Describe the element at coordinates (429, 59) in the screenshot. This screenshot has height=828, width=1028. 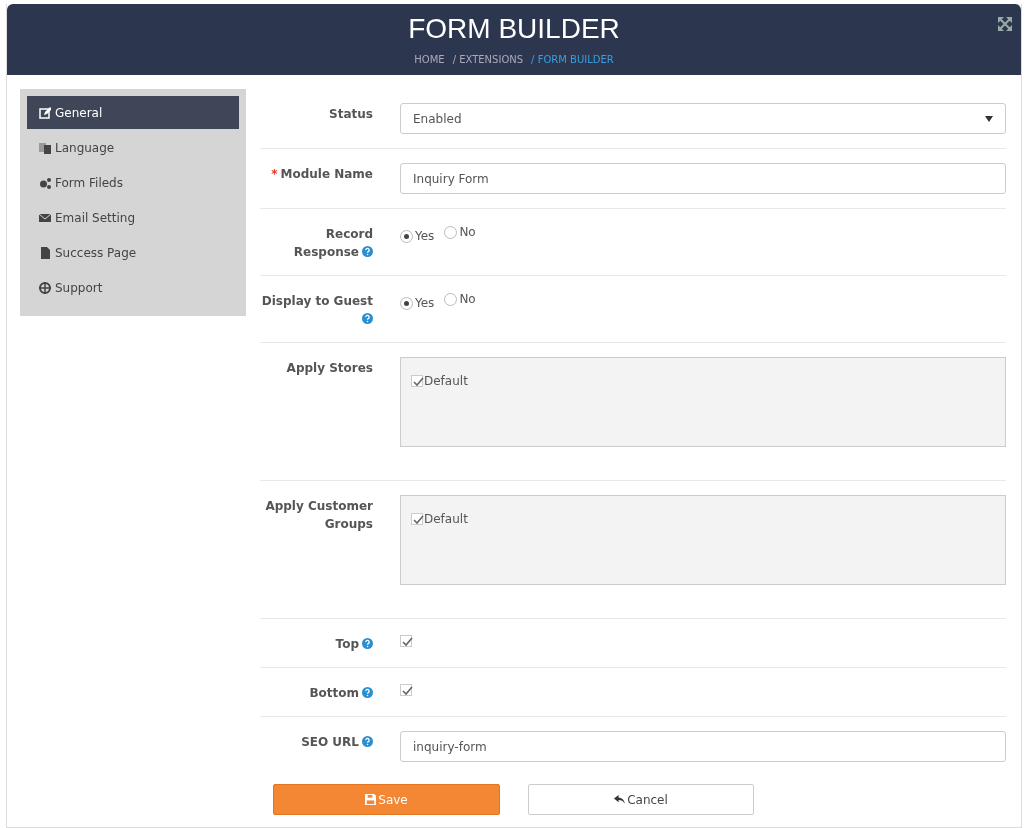
I see `breadcrumb-link: HOME` at that location.